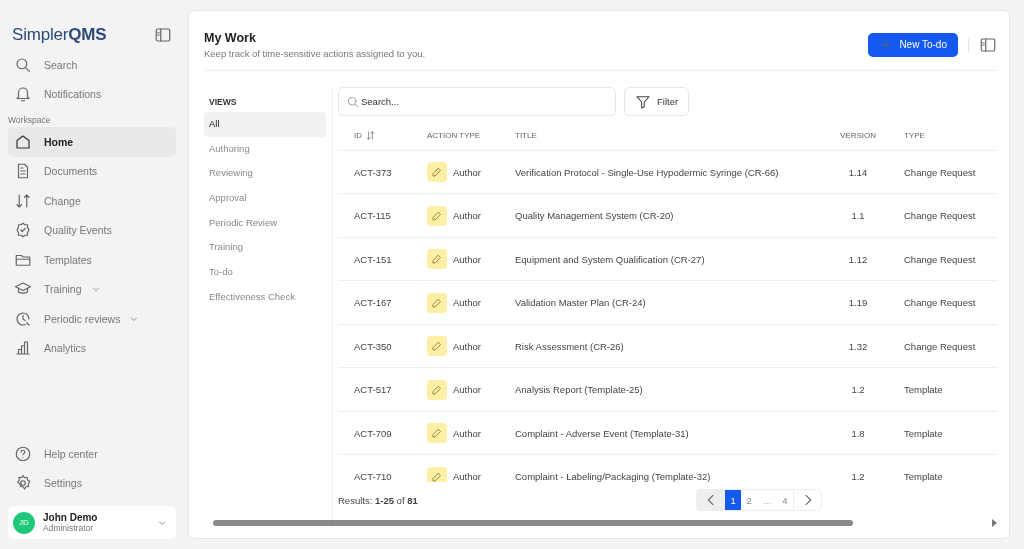 This screenshot has height=549, width=1024. What do you see at coordinates (470, 135) in the screenshot?
I see `column-header: ACTION TYPE` at bounding box center [470, 135].